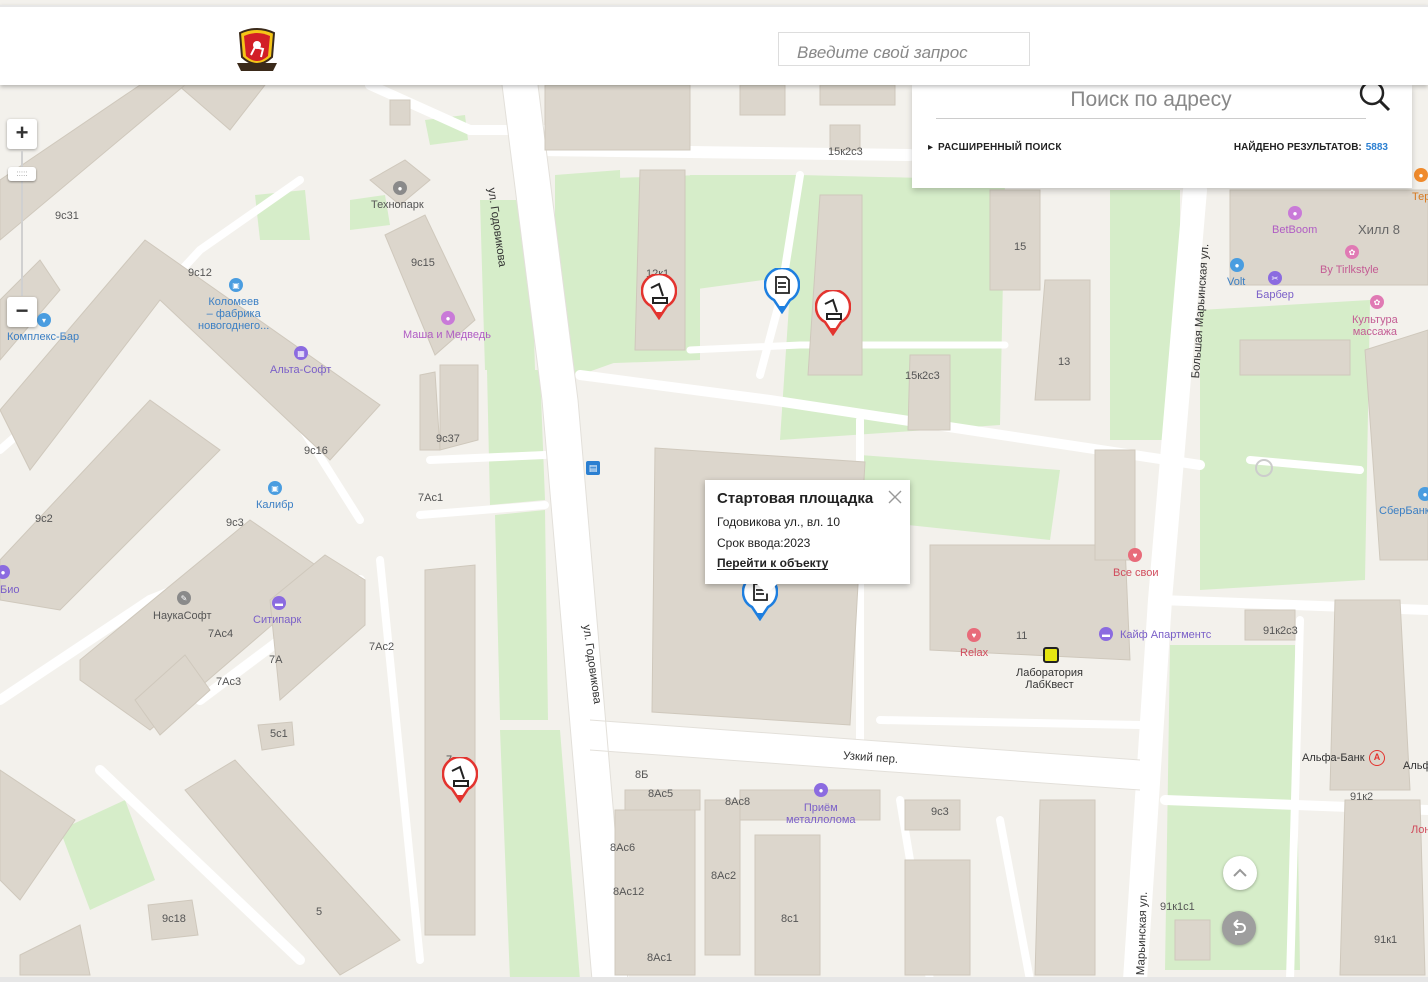  Describe the element at coordinates (316, 451) in the screenshot. I see `house-number: 9с16` at that location.